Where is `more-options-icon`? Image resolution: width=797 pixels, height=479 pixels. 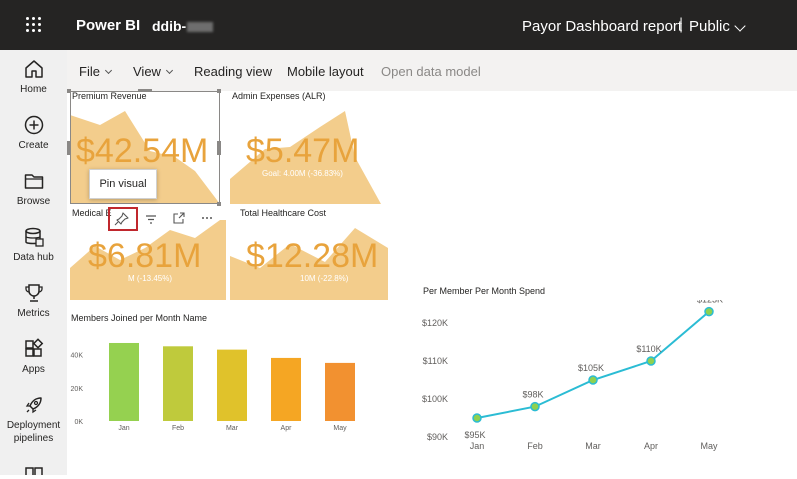
more-options-icon is located at coordinates (207, 220).